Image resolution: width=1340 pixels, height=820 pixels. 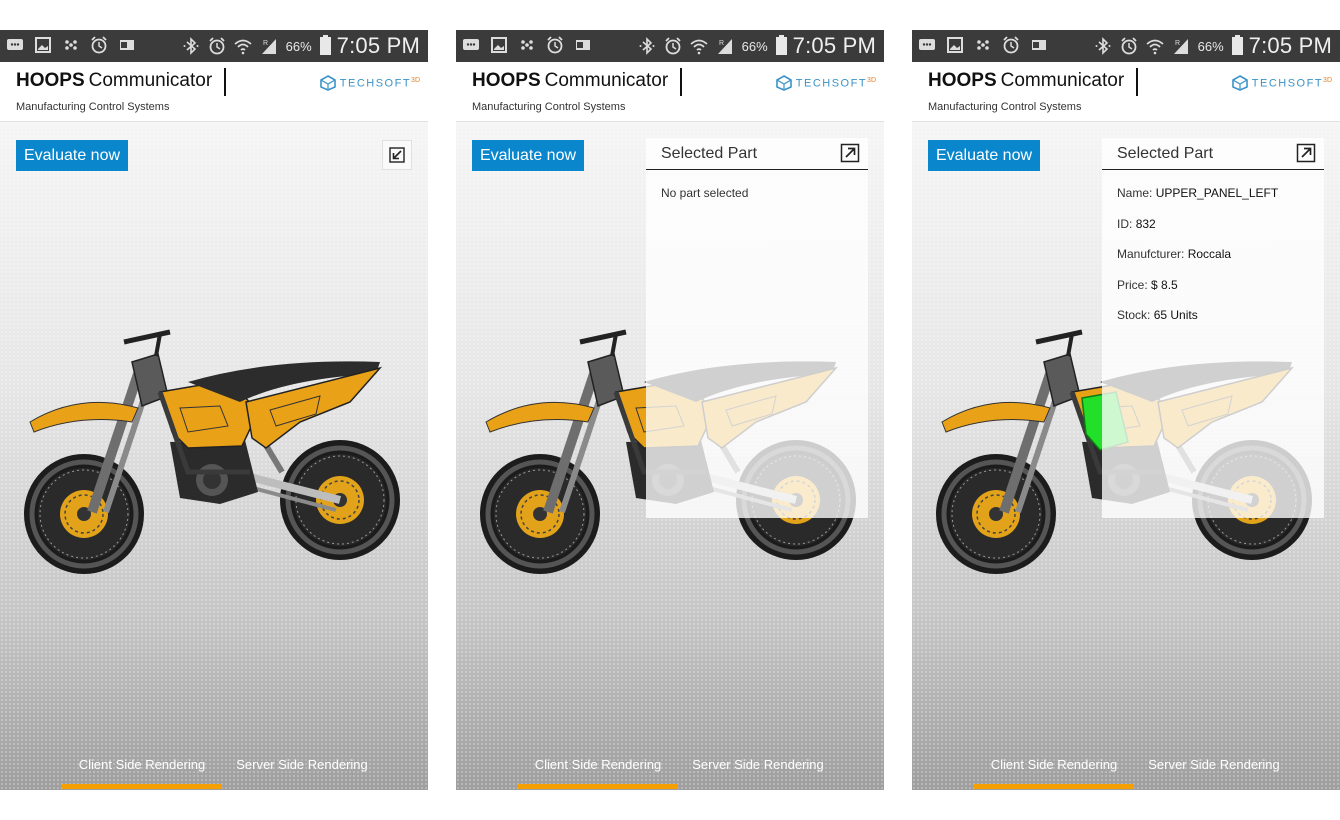 What do you see at coordinates (1174, 254) in the screenshot?
I see `part-manufacturer-row: Manufcturer: Roccala` at bounding box center [1174, 254].